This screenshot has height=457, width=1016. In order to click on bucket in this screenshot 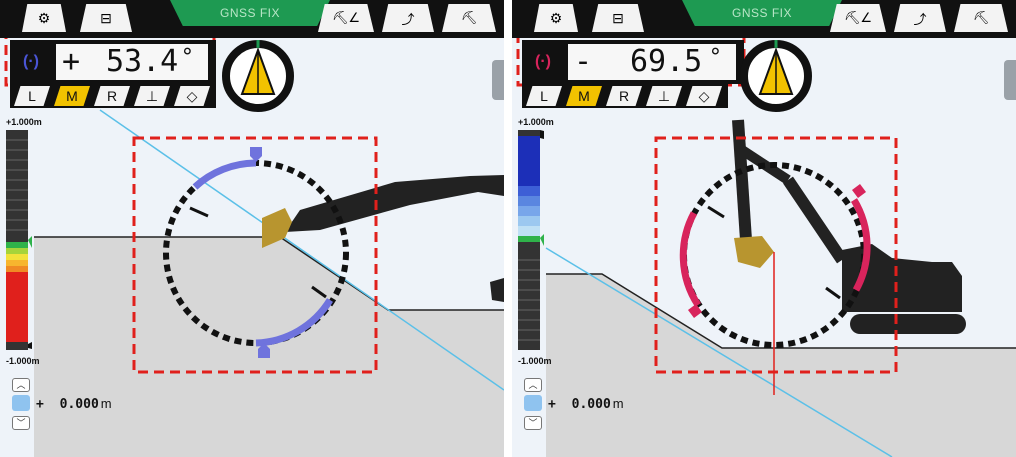, I will do `click(754, 252)`.